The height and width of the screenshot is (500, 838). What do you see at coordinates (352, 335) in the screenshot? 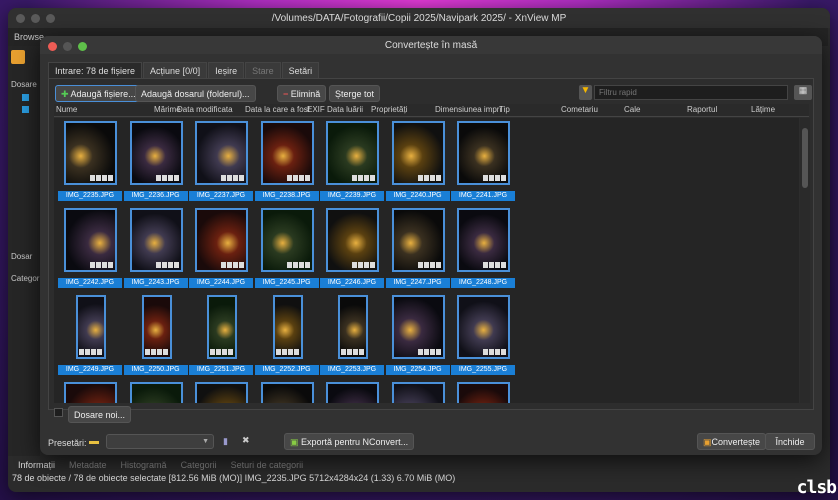
I see `thumbnail-item: IMG_2253.JPG` at bounding box center [352, 335].